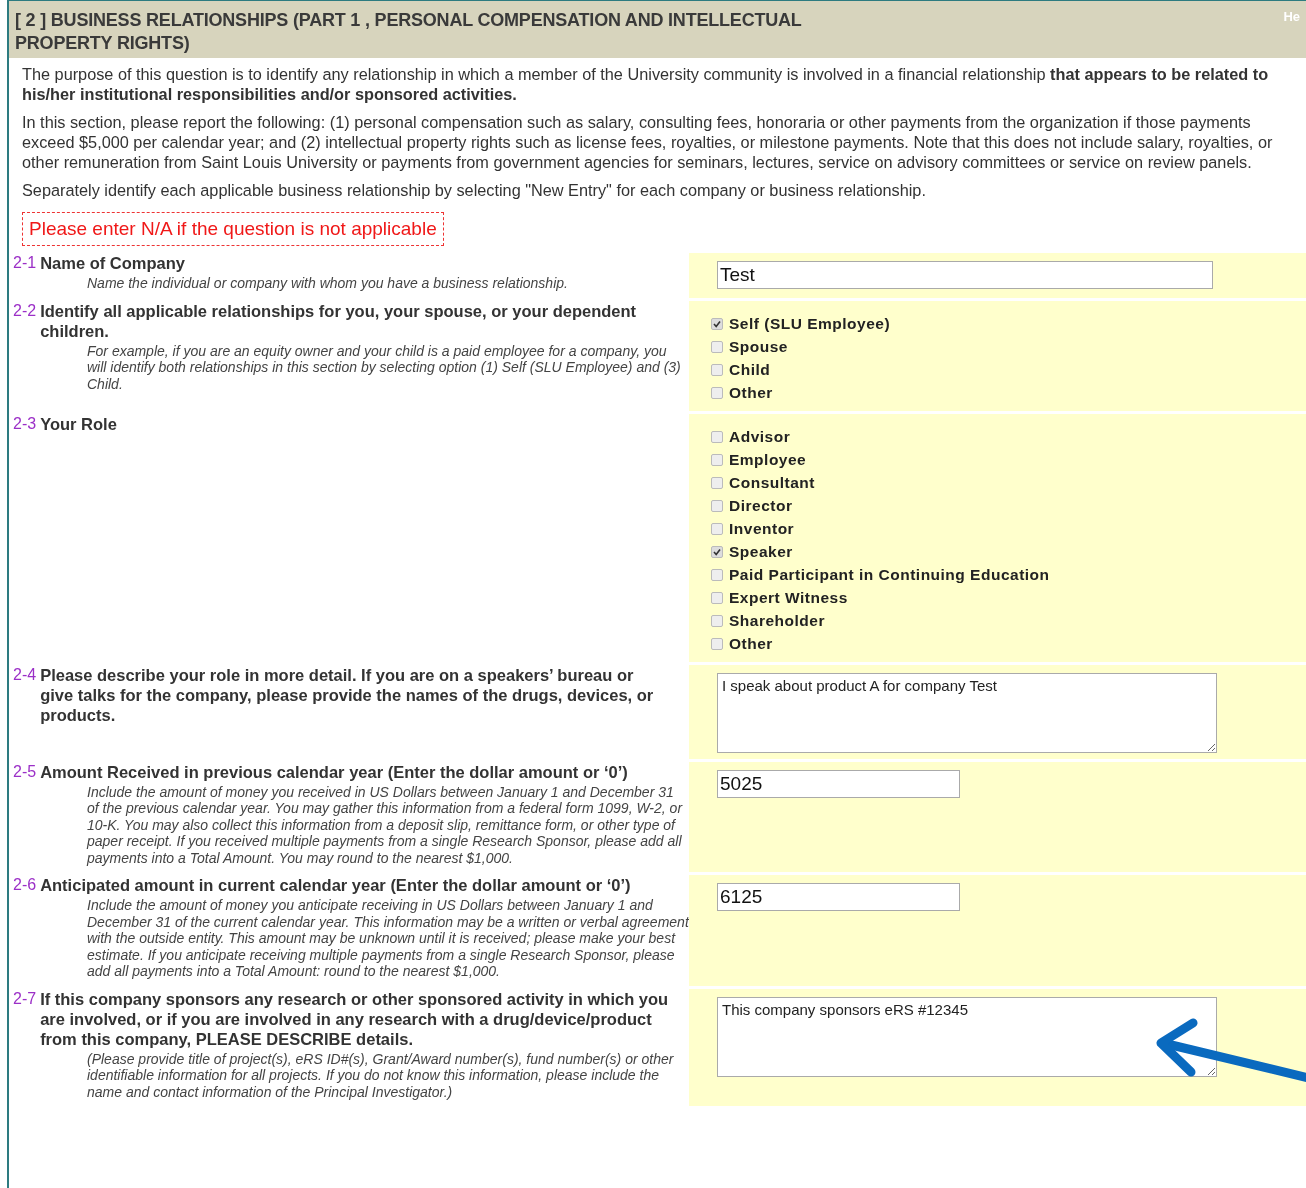 Image resolution: width=1306 pixels, height=1188 pixels. I want to click on question-hint: Include the amount of money you anticipate receiving in US Dollars between January 1 and December 31 of the current calendar year. This information may be a written or verbal agreement with the outside entity. This amount may be unknown until it is received; please make your best estimate. If you anticipate receiving multiple payments from a single Research Sponsor, please add all payments into a Total Amount: round to the nearest $1,000., so click(387, 938).